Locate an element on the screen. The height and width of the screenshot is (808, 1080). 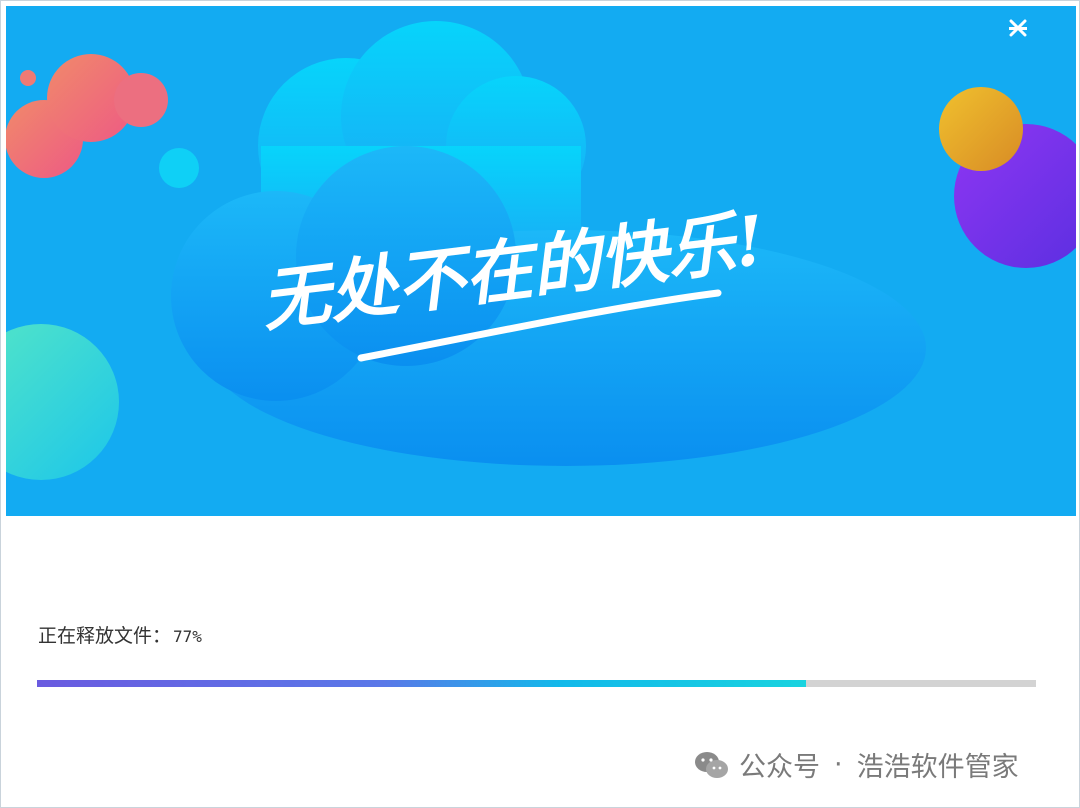
yellow-bubble is located at coordinates (981, 129).